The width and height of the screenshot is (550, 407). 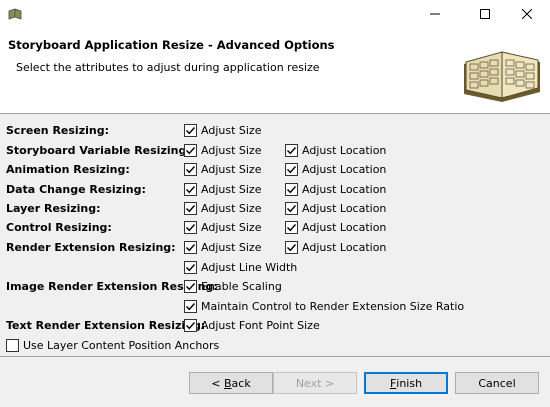 I want to click on datachange-adjust-location-checkbox: Adjust Location, so click(x=335, y=189).